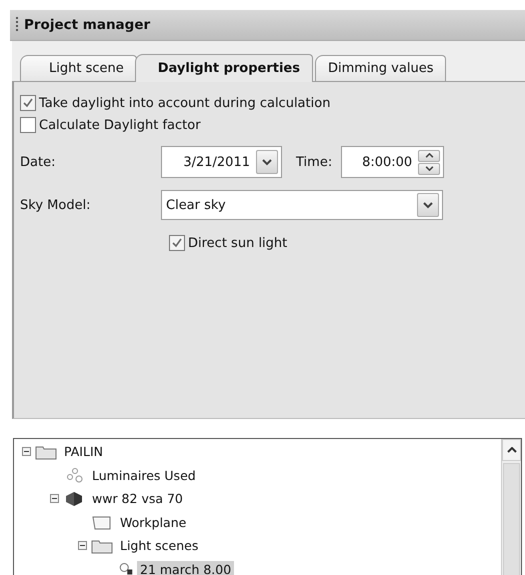  What do you see at coordinates (314, 162) in the screenshot?
I see `time-label: Time:` at bounding box center [314, 162].